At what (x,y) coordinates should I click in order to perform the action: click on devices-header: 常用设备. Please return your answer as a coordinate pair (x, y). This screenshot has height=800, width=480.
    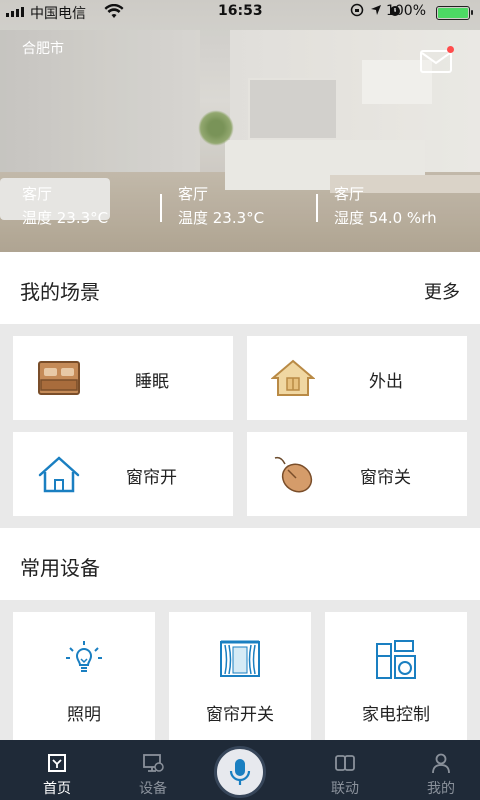
    Looking at the image, I should click on (240, 564).